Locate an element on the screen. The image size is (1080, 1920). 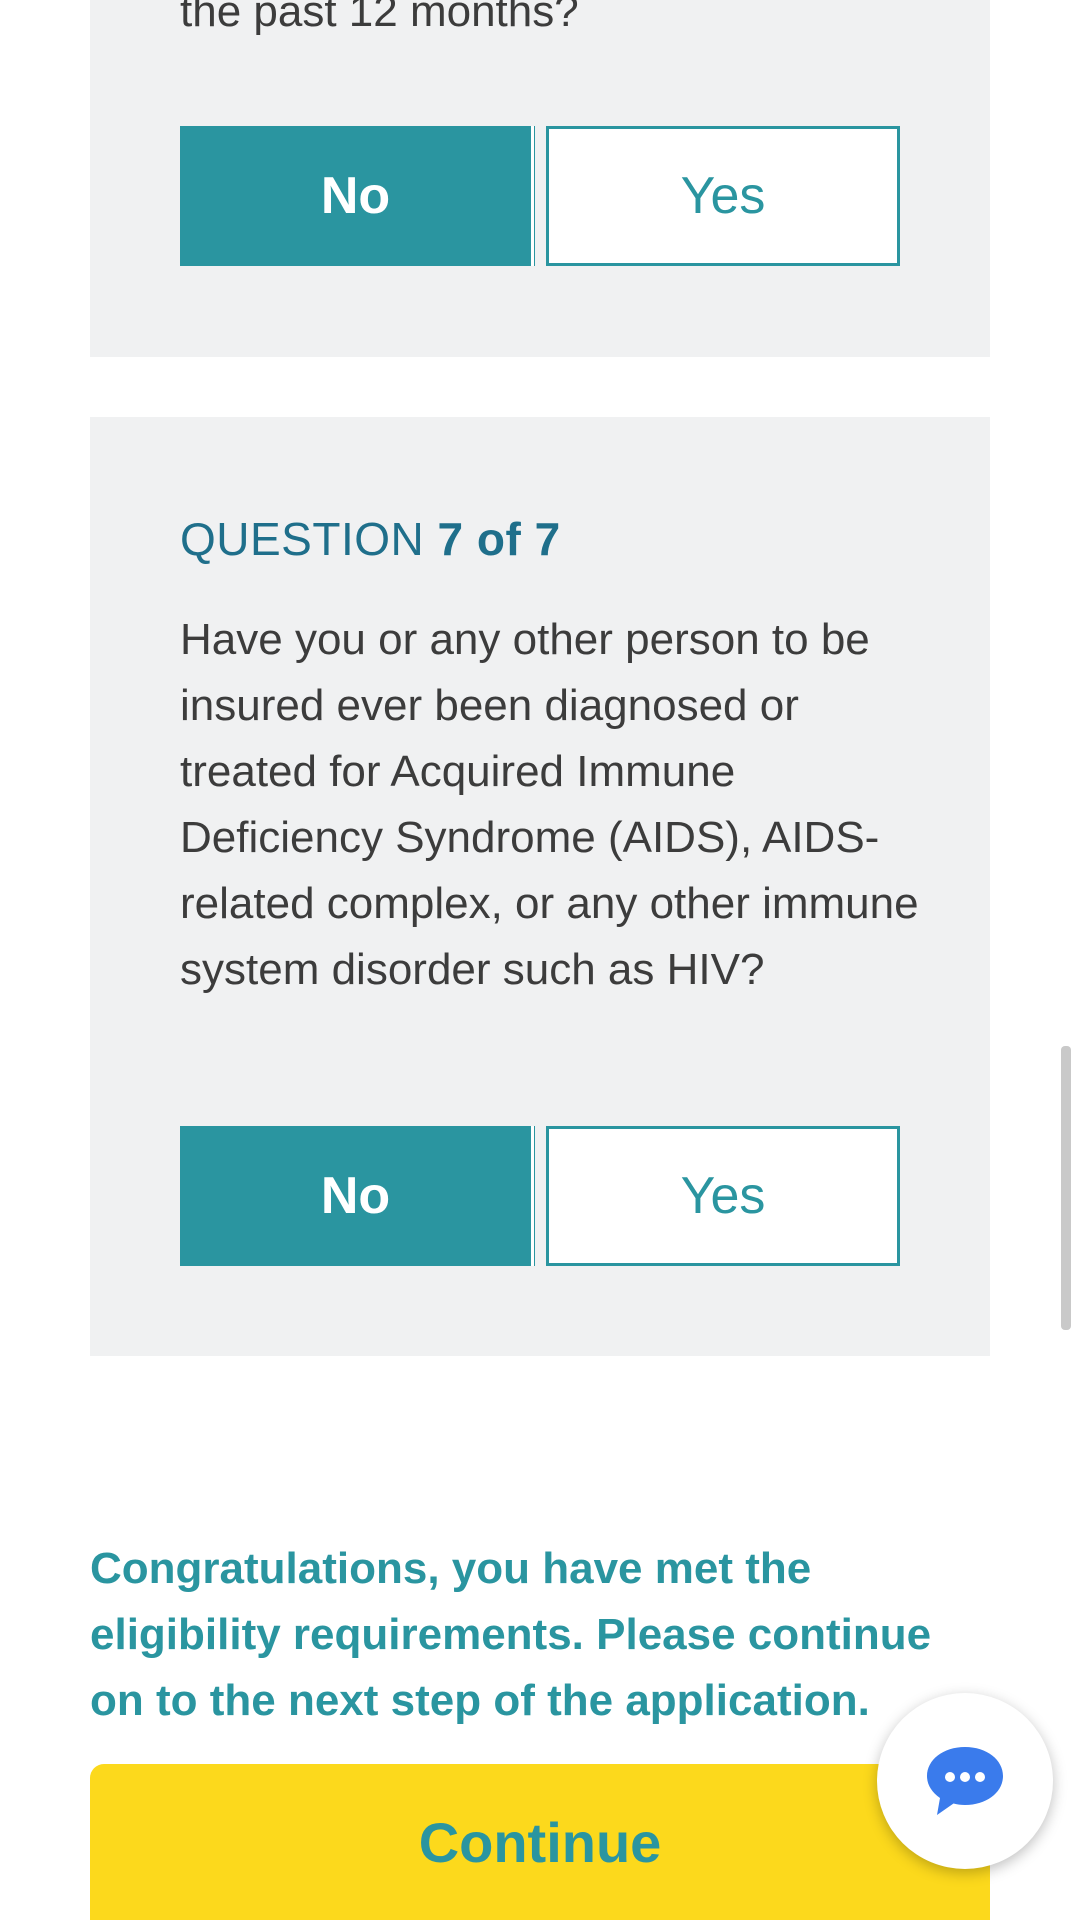
question-7-yes-button: Yes is located at coordinates (723, 1196).